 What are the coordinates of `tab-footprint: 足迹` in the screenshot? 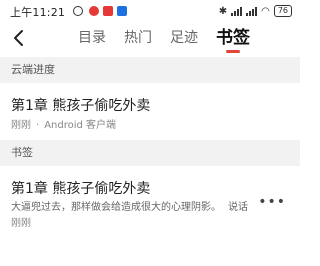 It's located at (184, 38).